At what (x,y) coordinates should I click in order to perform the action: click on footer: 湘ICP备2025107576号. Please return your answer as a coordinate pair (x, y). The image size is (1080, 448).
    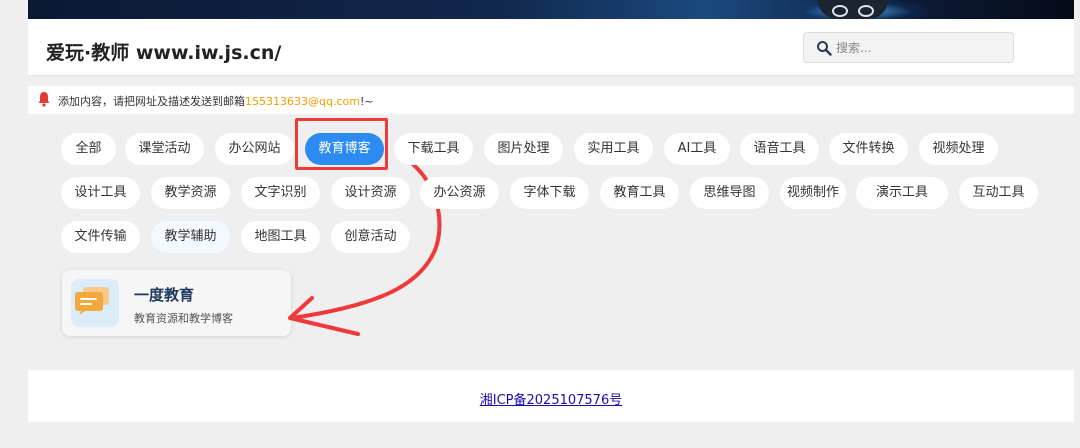
    Looking at the image, I should click on (551, 396).